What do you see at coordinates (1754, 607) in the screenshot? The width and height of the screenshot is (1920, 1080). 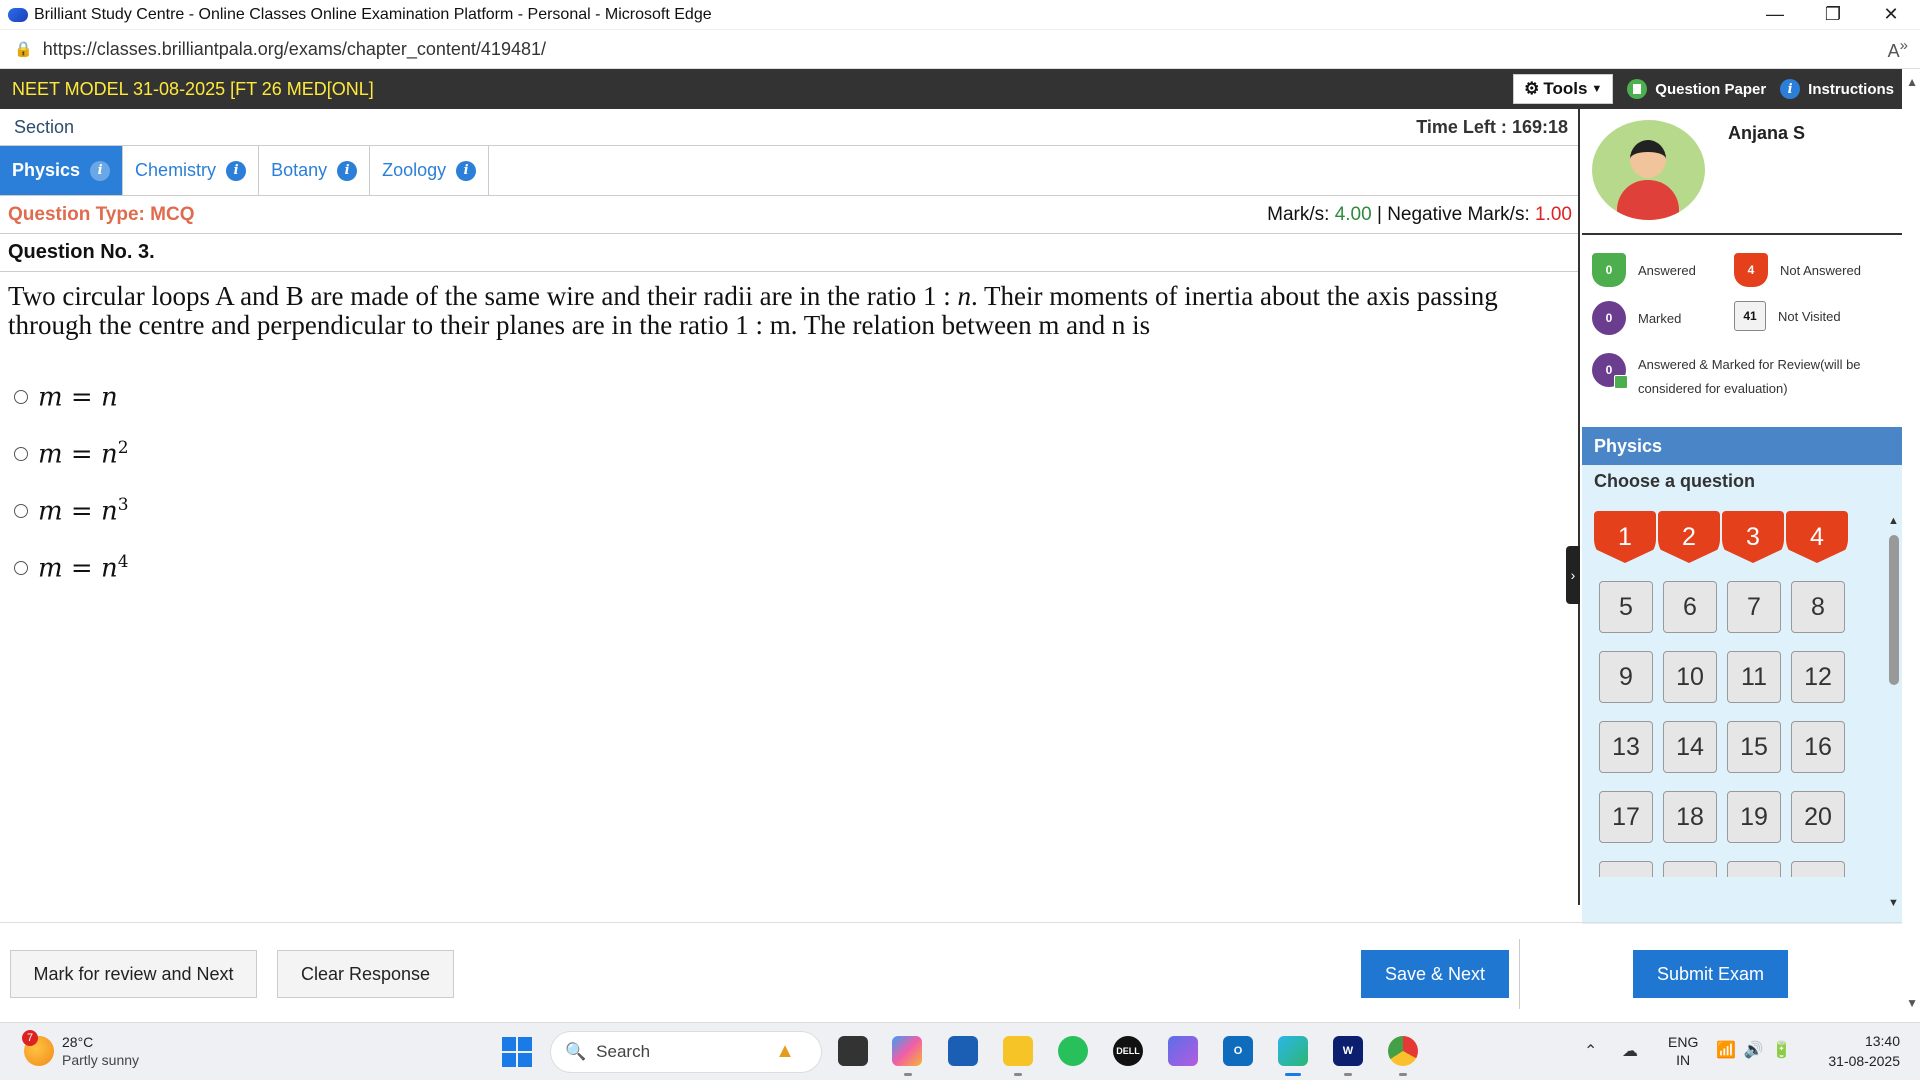 I see `question-button-7: 7` at bounding box center [1754, 607].